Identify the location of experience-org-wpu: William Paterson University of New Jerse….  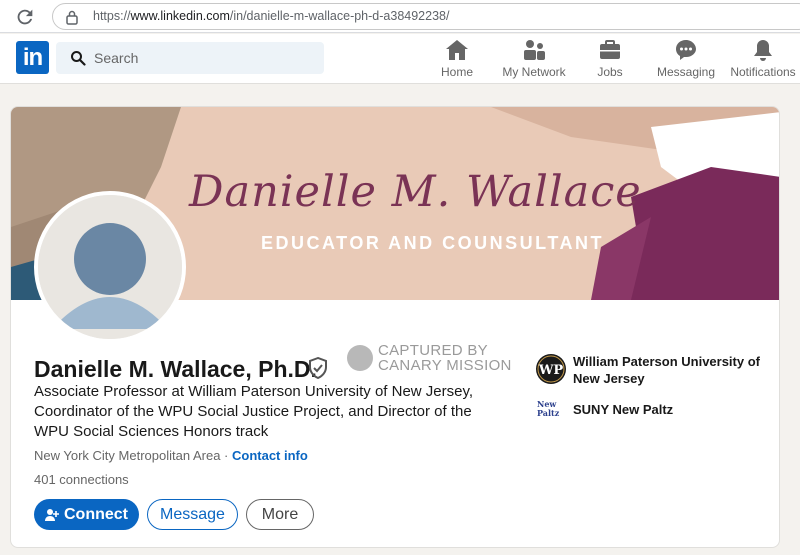
(666, 370).